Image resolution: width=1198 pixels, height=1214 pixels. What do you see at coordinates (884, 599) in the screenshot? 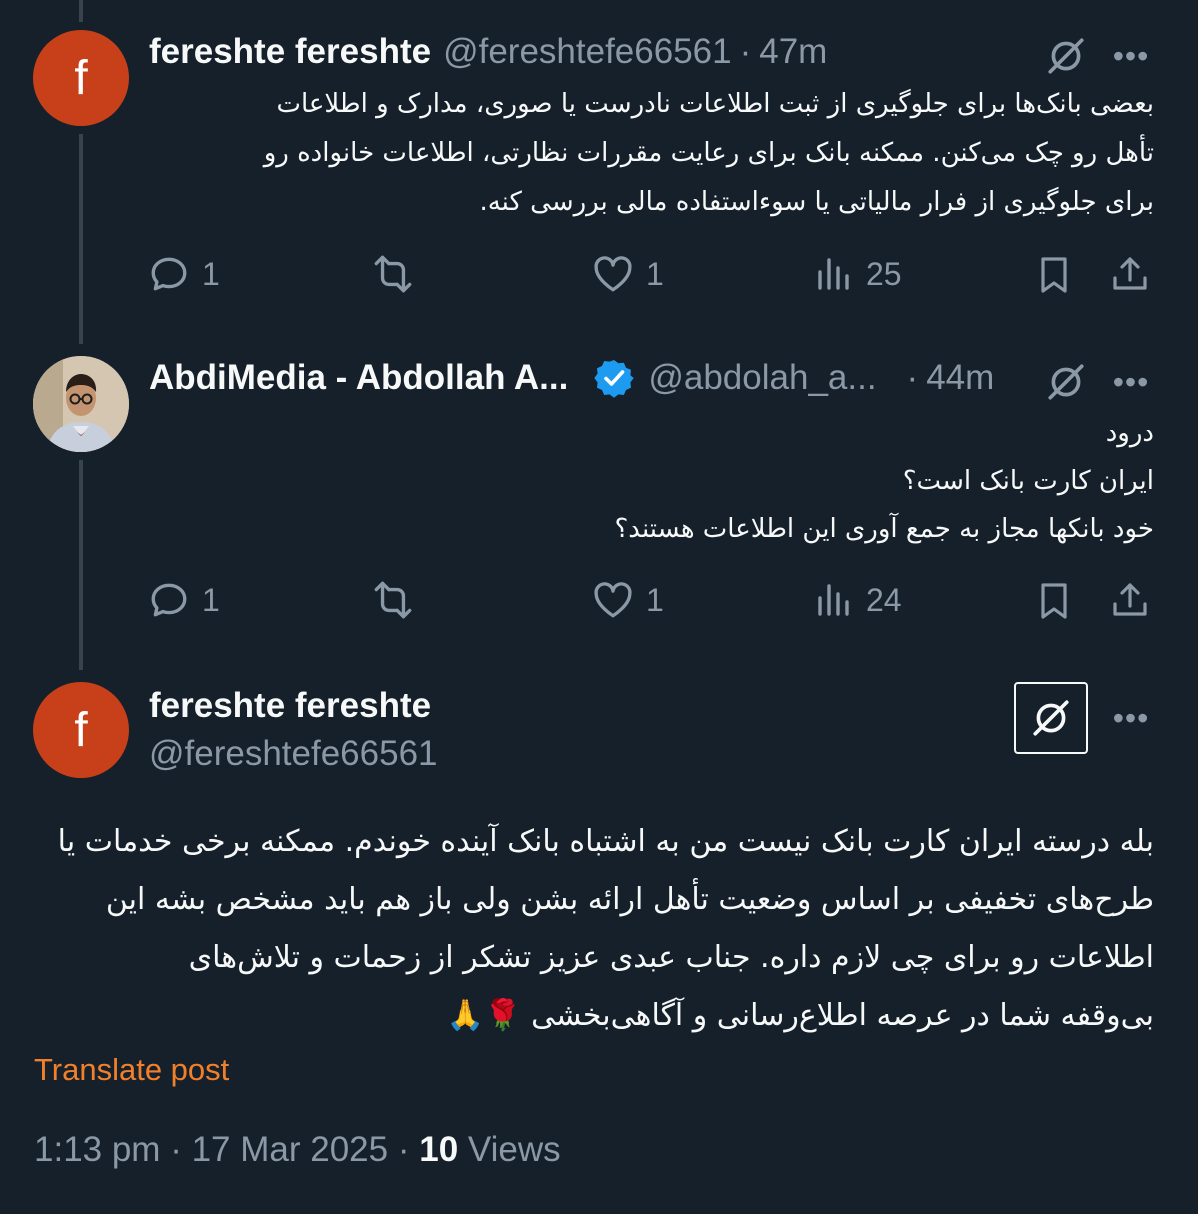
I see `view-count: 24` at bounding box center [884, 599].